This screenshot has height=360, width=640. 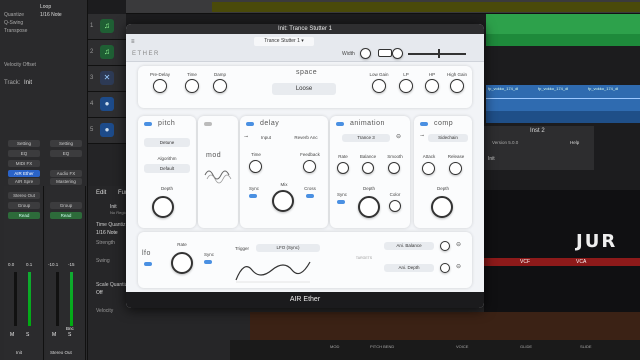 I want to click on inspector-q-swing: Q-Swing, so click(x=44, y=23).